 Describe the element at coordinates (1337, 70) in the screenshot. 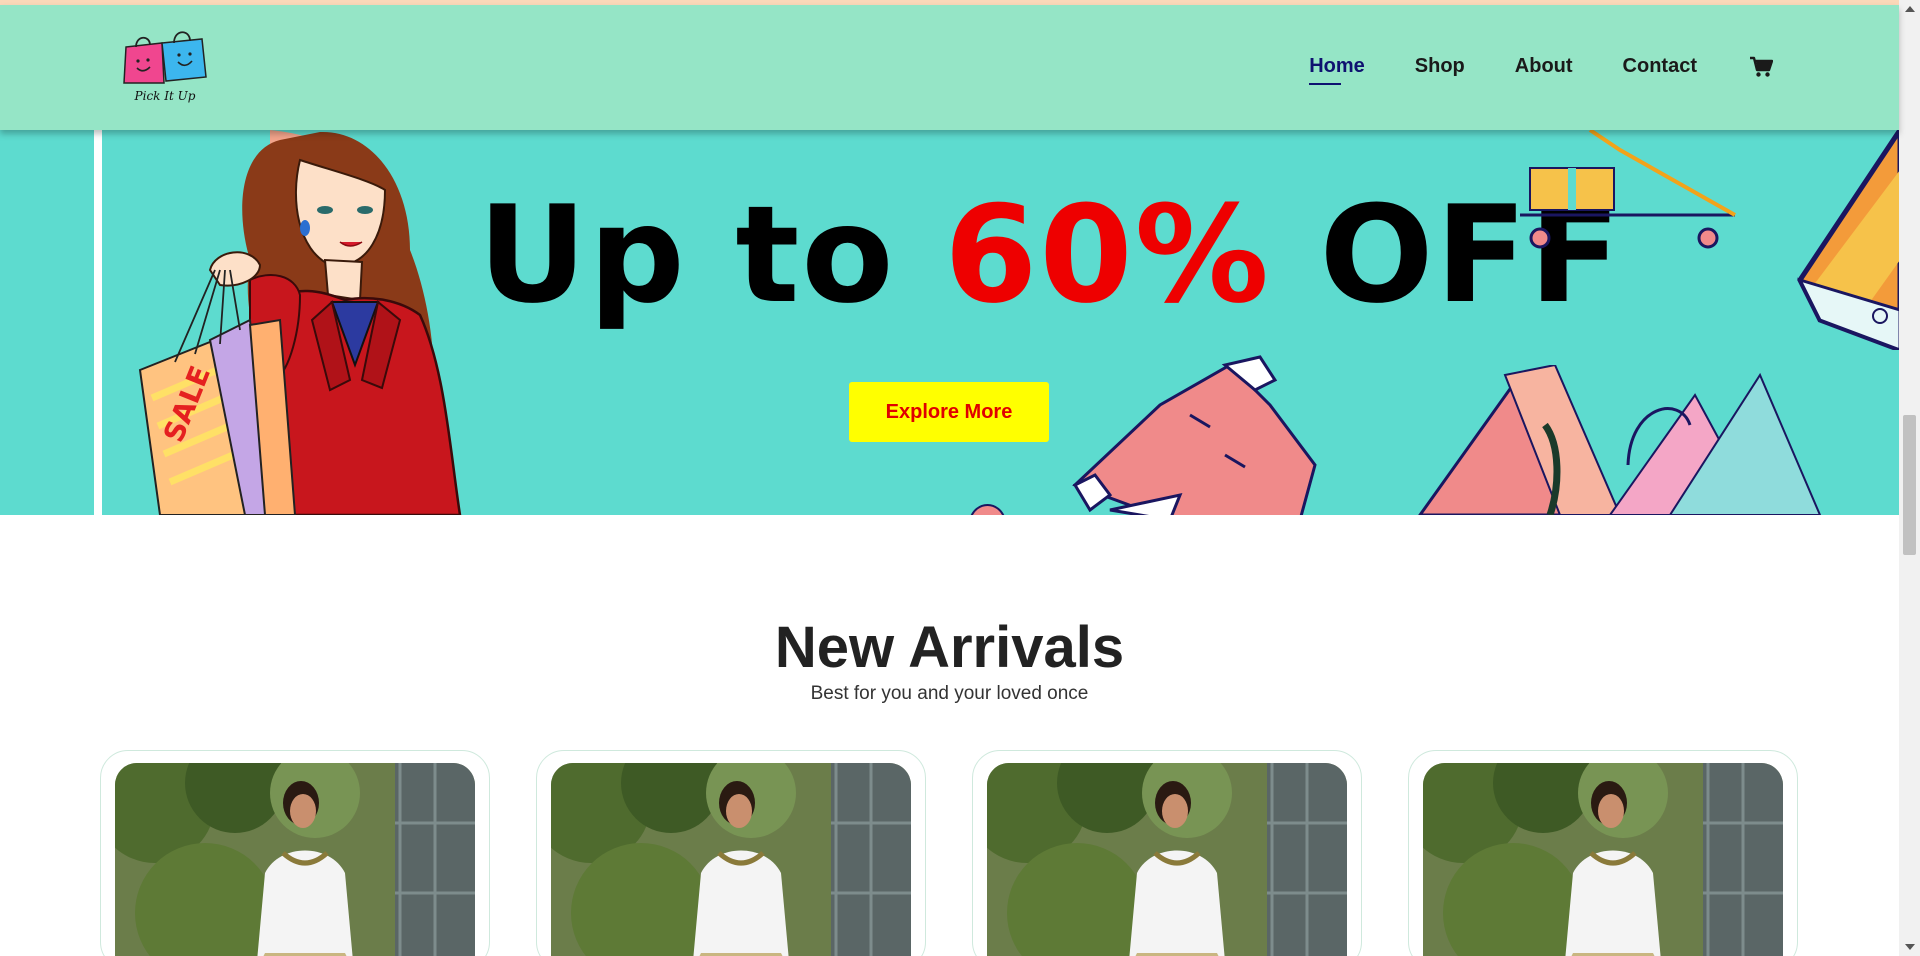

I see `nav-home-link: Home` at that location.